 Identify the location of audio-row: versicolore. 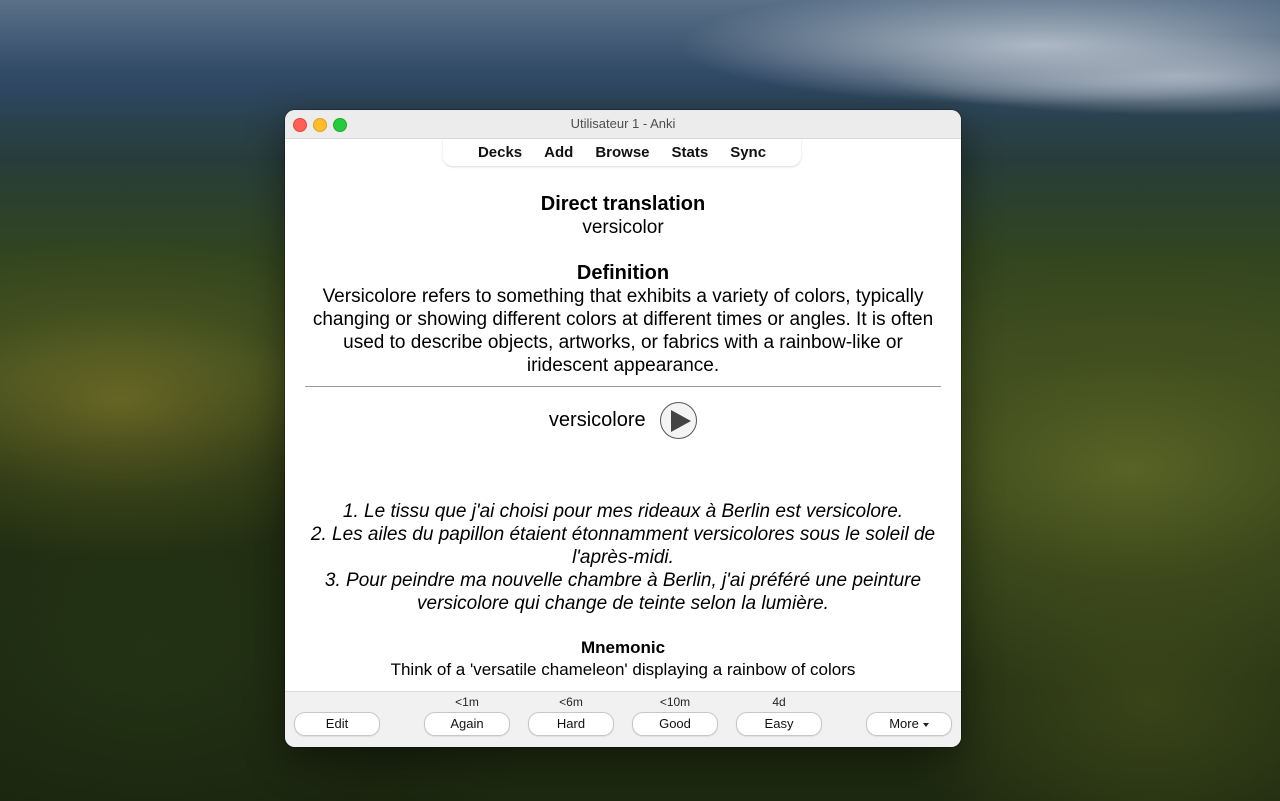
(623, 422).